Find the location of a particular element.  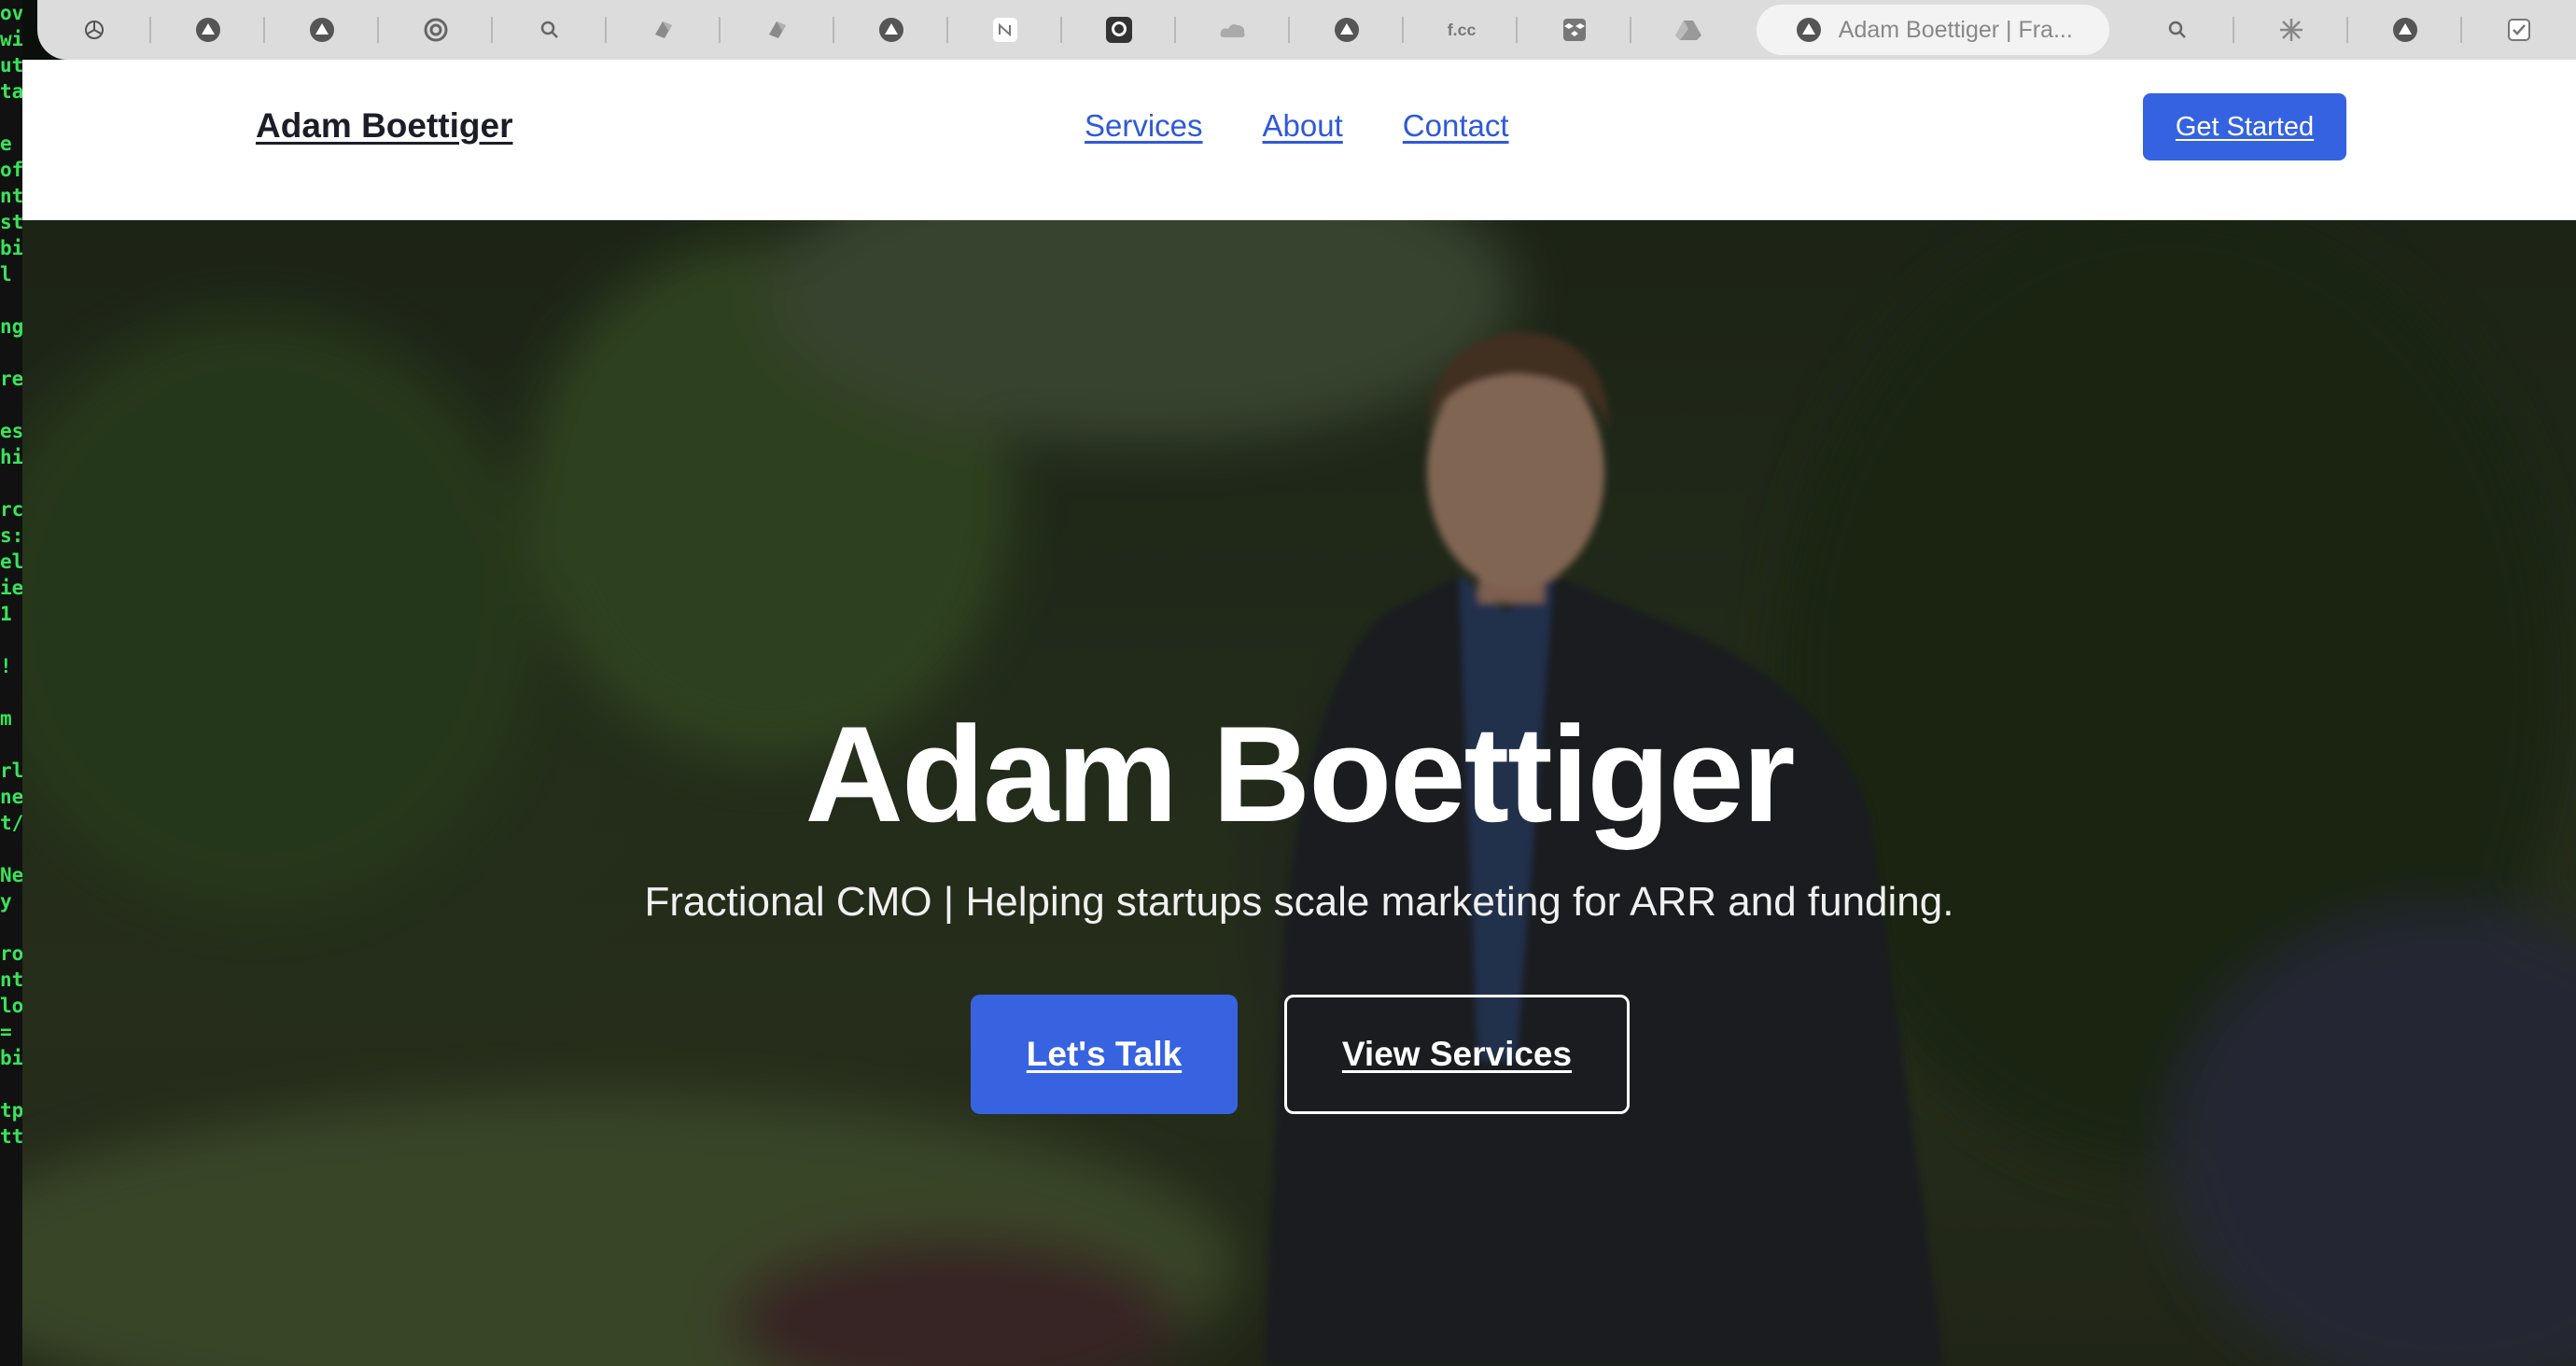

terminal-line: wi is located at coordinates (11, 39).